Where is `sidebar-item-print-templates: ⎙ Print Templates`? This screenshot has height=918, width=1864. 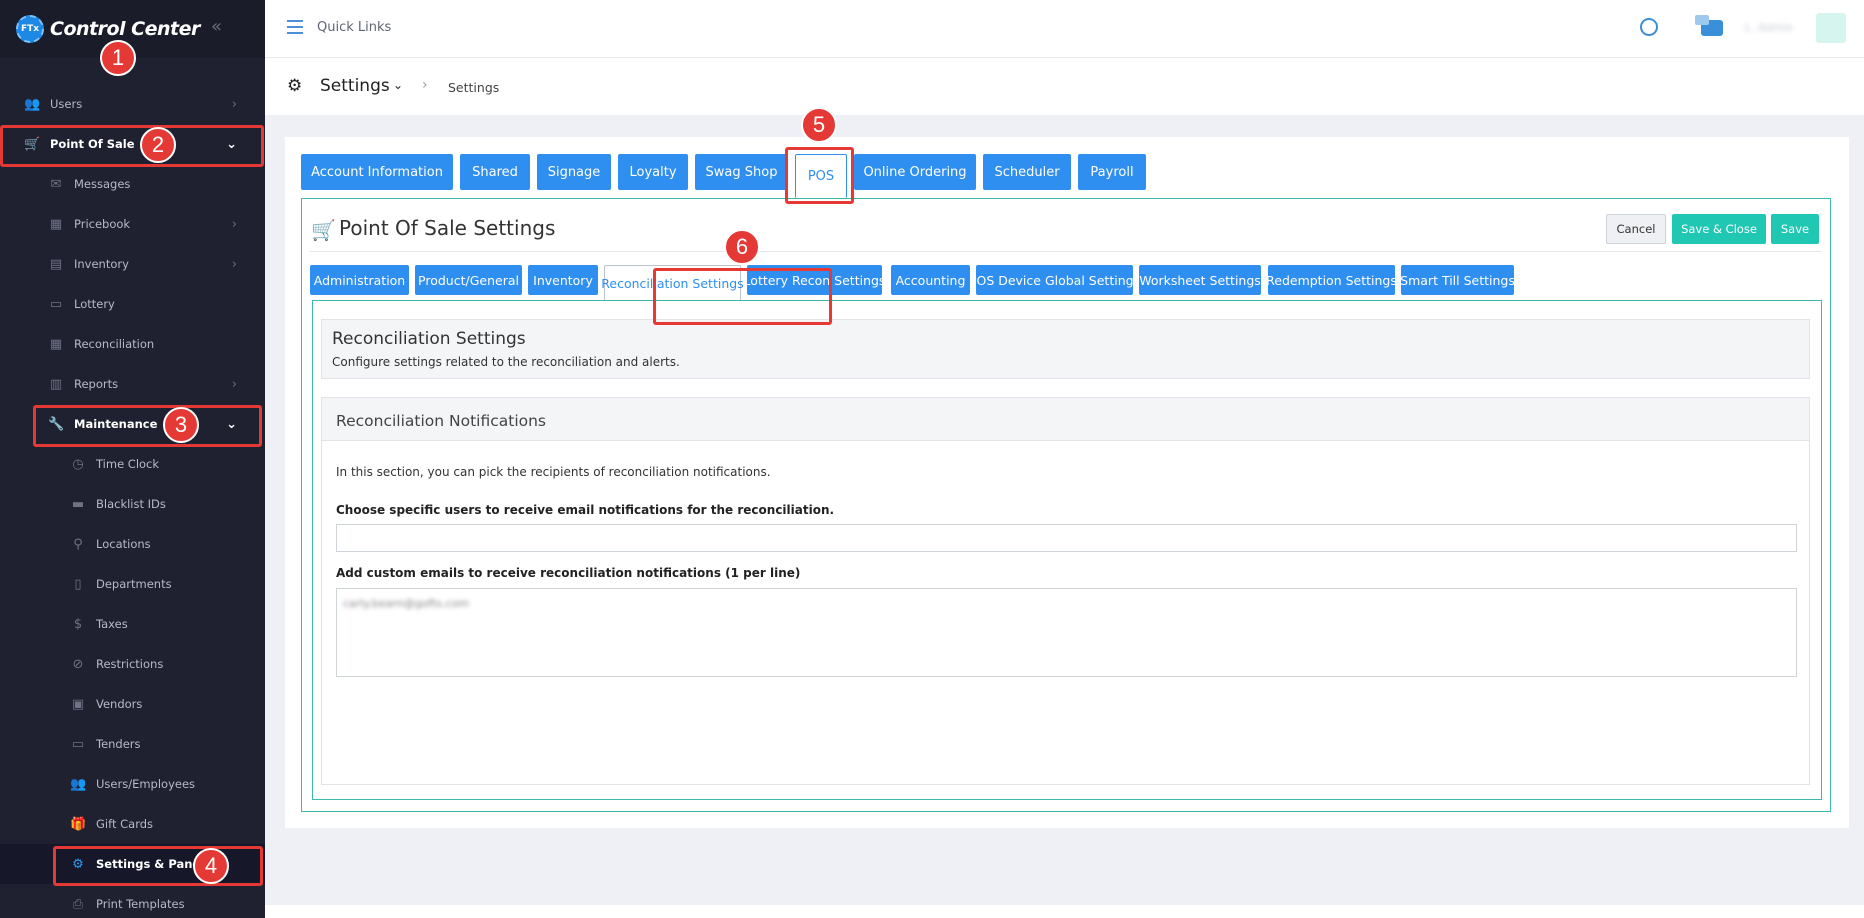
sidebar-item-print-templates: ⎙ Print Templates is located at coordinates (132, 901).